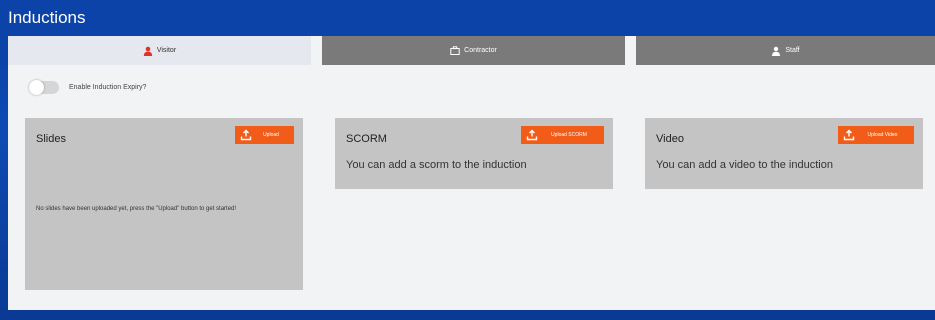 The height and width of the screenshot is (320, 935). I want to click on upload-slides-button: Upload, so click(264, 135).